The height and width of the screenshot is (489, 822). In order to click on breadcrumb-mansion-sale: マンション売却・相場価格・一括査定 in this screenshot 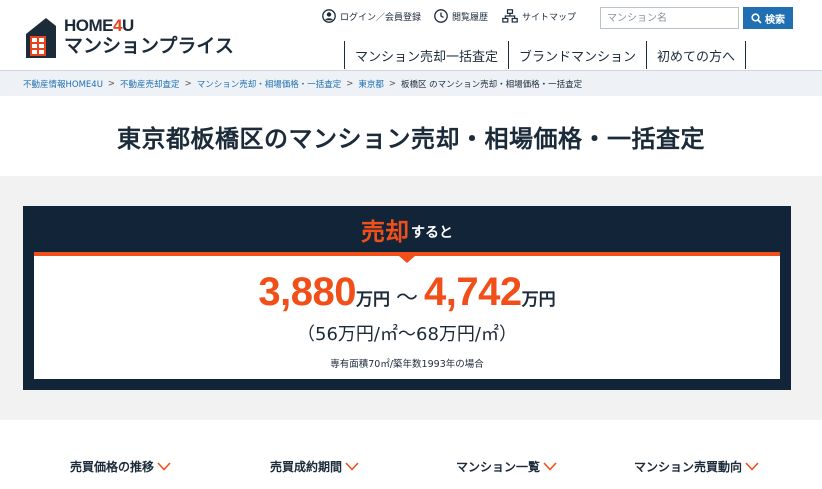, I will do `click(269, 84)`.